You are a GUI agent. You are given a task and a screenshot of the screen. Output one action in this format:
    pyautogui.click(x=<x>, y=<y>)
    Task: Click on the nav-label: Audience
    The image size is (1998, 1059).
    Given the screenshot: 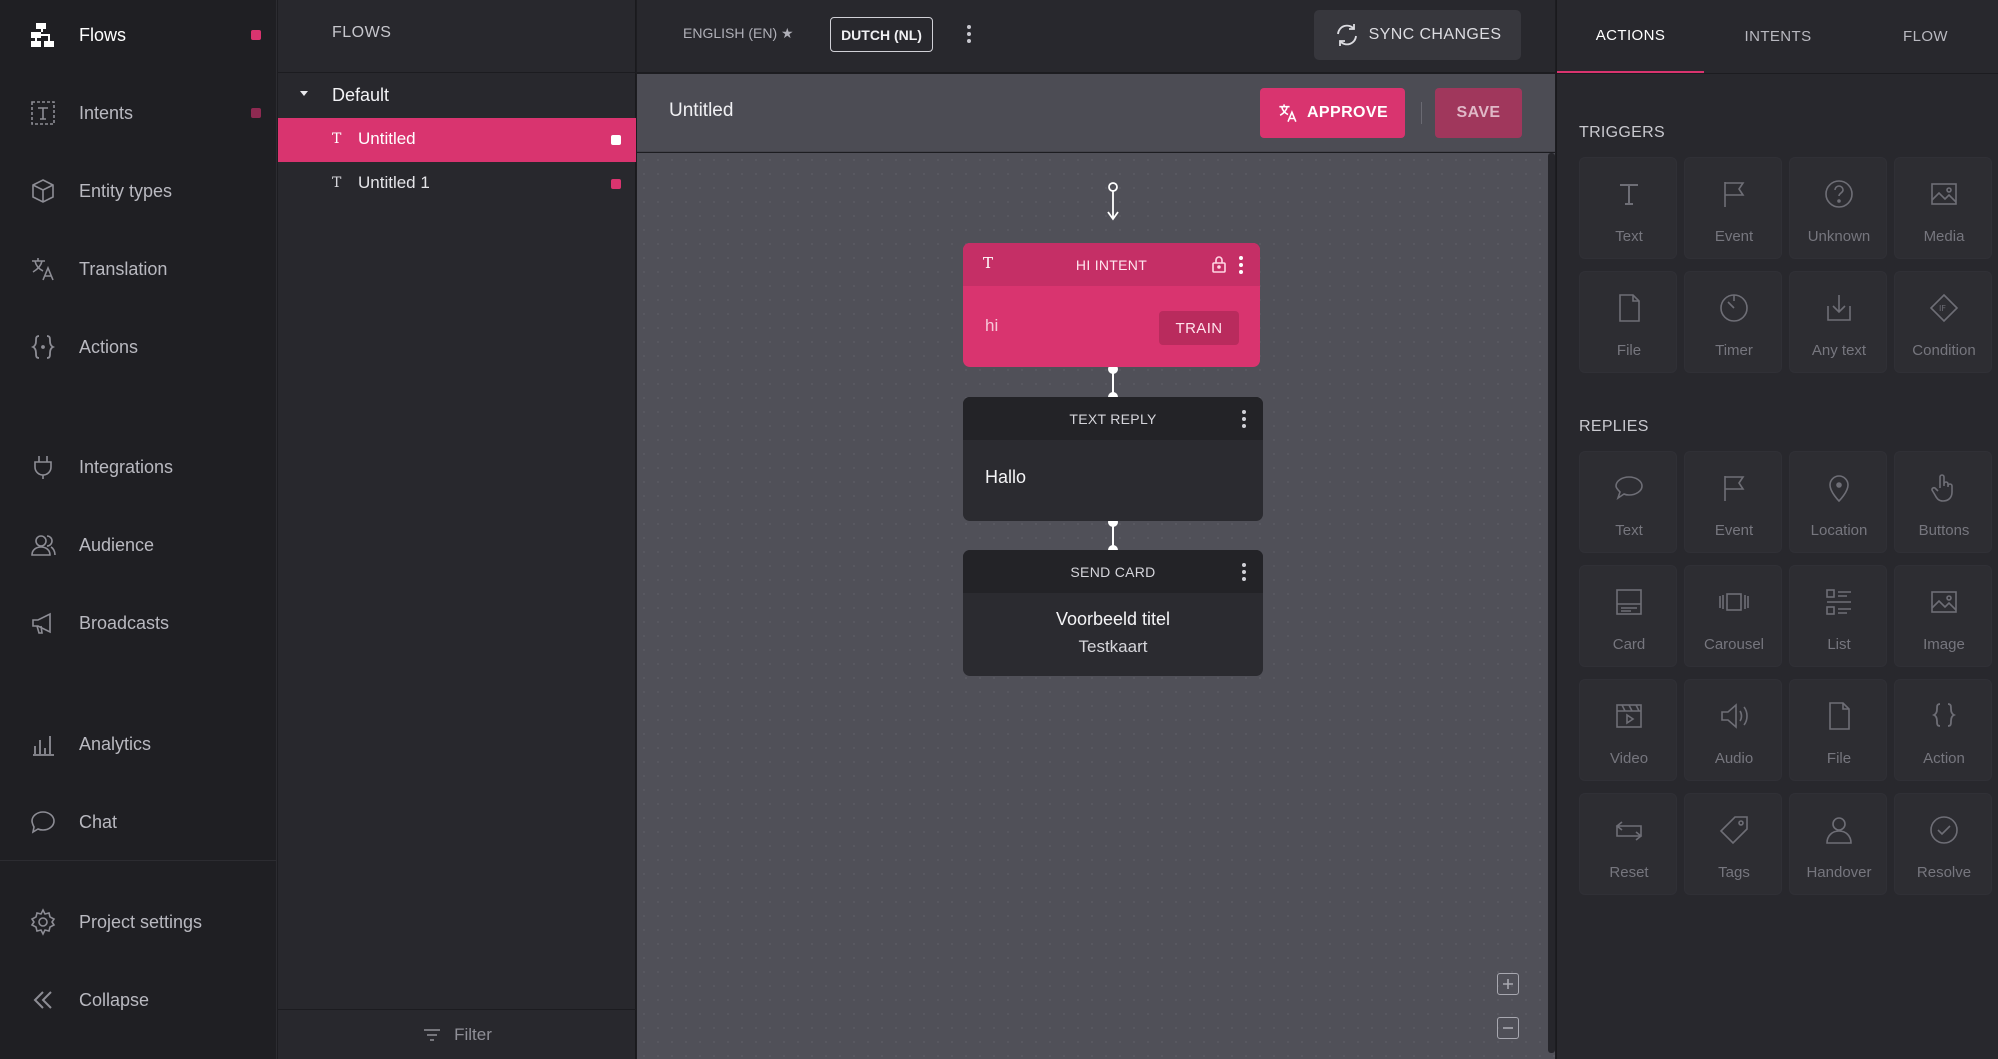 What is the action you would take?
    pyautogui.click(x=117, y=544)
    